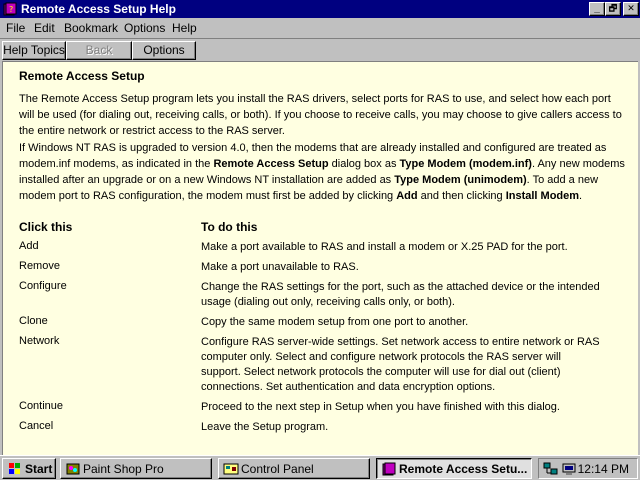 This screenshot has height=480, width=640. Describe the element at coordinates (389, 469) in the screenshot. I see `help-book-icon` at that location.